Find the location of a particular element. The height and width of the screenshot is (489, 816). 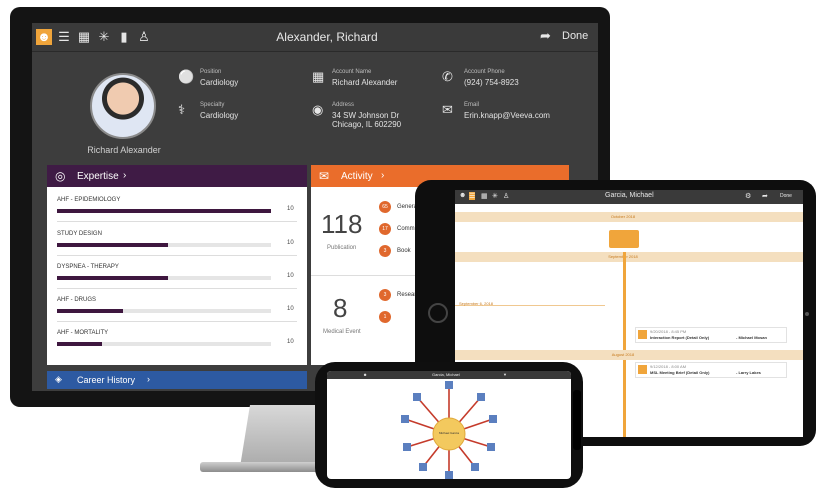

career-title: Career History is located at coordinates (106, 380).